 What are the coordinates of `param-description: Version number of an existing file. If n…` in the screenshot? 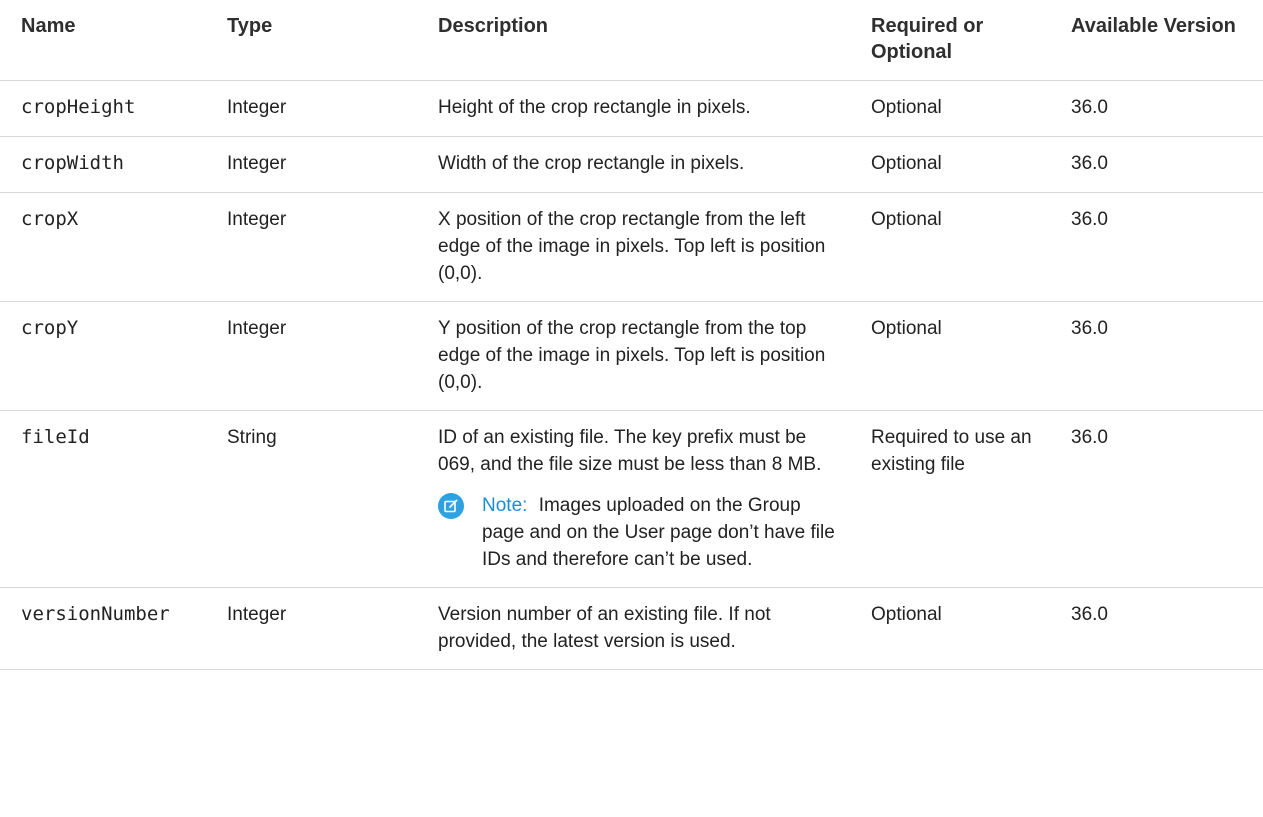 It's located at (642, 628).